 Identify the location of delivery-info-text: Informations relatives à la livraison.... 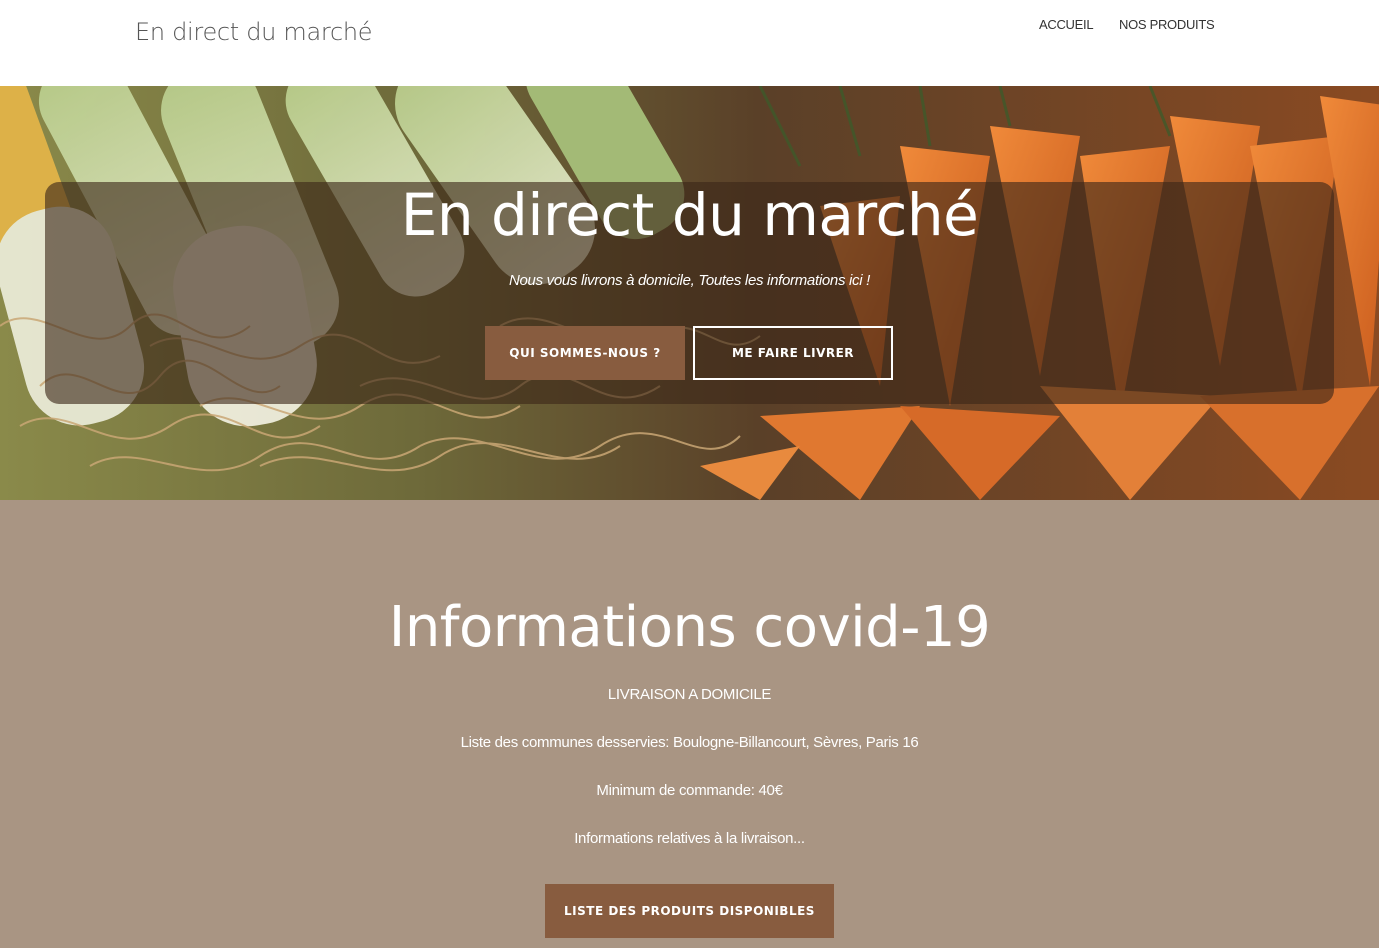
(689, 838).